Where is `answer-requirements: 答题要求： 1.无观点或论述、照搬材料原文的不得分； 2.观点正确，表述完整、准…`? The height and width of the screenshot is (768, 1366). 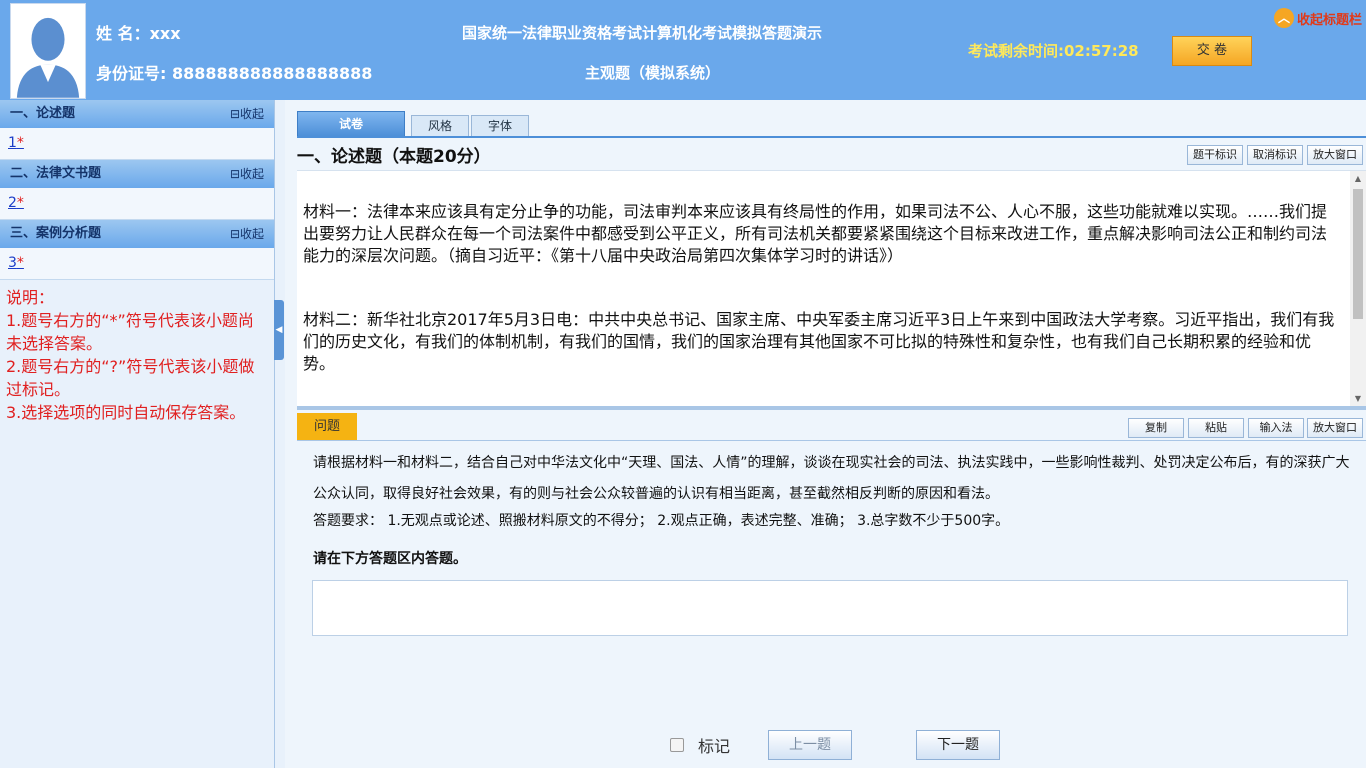
answer-requirements: 答题要求： 1.无观点或论述、照搬材料原文的不得分； 2.观点正确，表述完整、准… is located at coordinates (661, 521).